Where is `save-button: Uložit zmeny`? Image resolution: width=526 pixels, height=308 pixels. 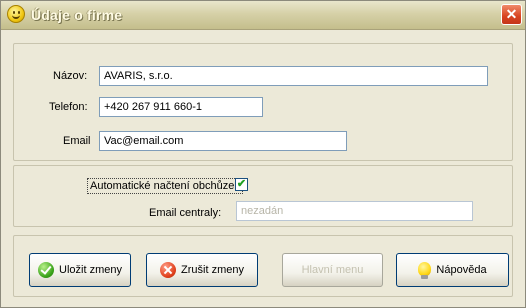
save-button: Uložit zmeny is located at coordinates (80, 270).